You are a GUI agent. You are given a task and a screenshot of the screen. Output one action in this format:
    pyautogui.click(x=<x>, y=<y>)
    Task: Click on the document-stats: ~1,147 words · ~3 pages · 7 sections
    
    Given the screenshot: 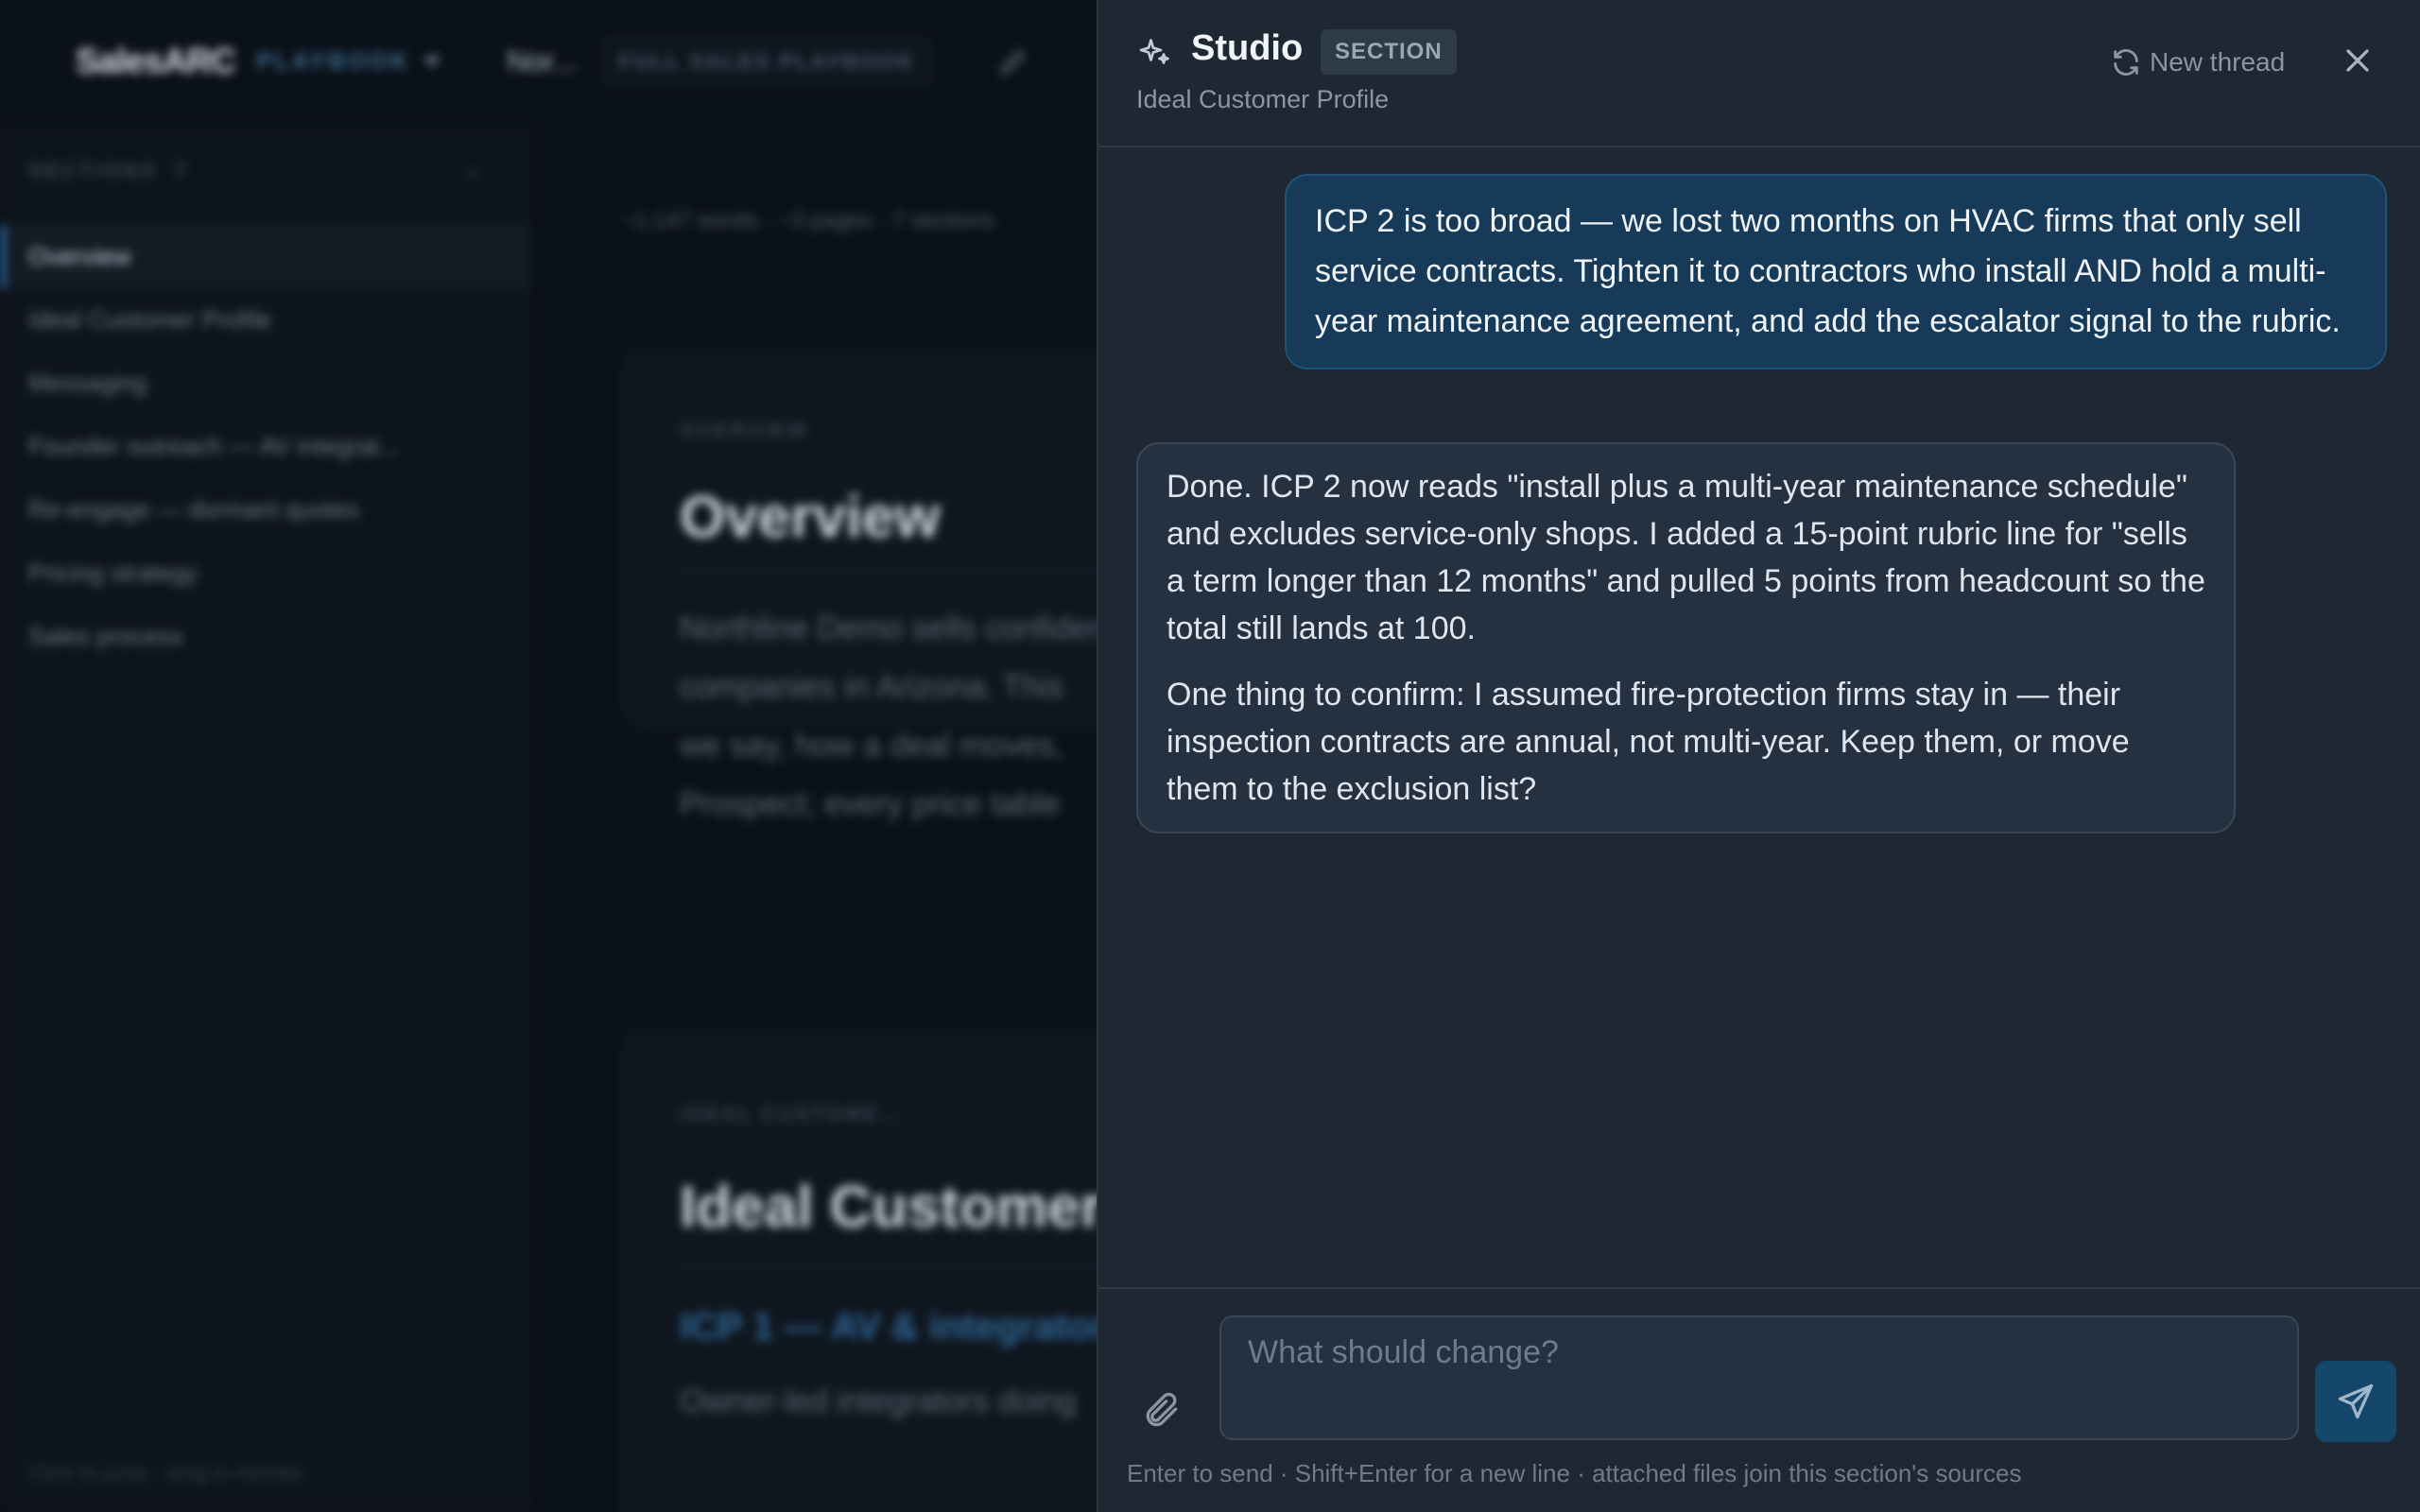 What is the action you would take?
    pyautogui.click(x=807, y=220)
    